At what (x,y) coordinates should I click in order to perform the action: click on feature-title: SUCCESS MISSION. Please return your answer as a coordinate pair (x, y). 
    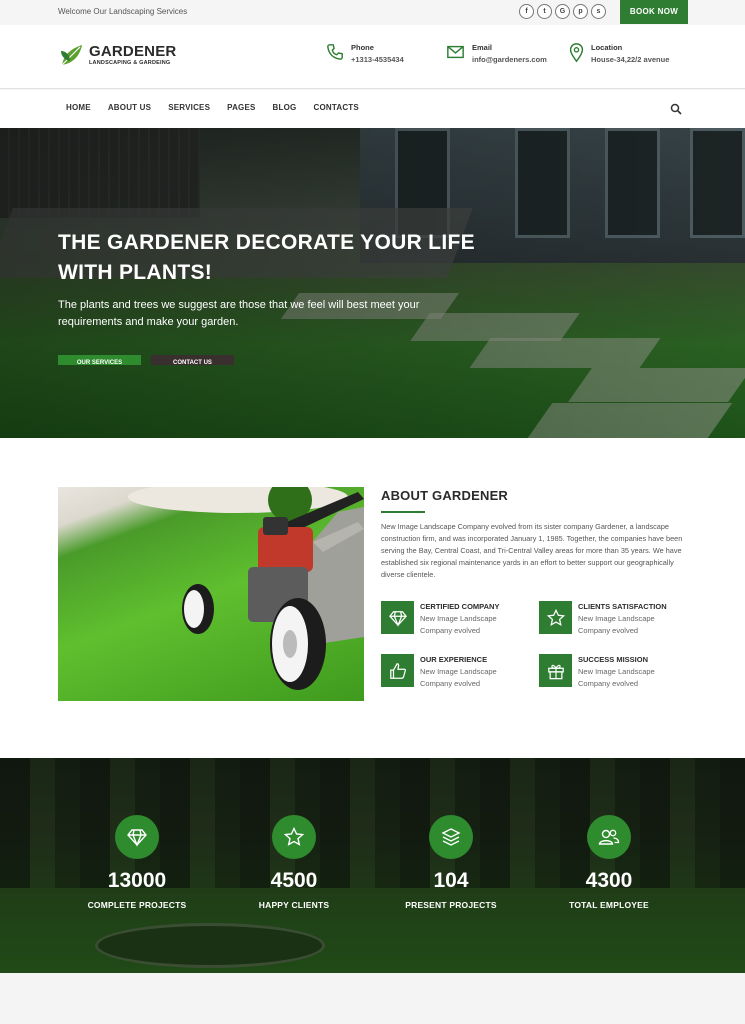
    Looking at the image, I should click on (613, 659).